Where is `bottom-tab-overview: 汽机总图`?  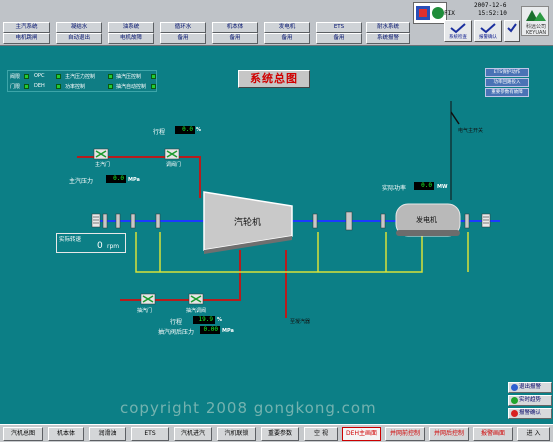 bottom-tab-overview: 汽机总图 is located at coordinates (23, 434).